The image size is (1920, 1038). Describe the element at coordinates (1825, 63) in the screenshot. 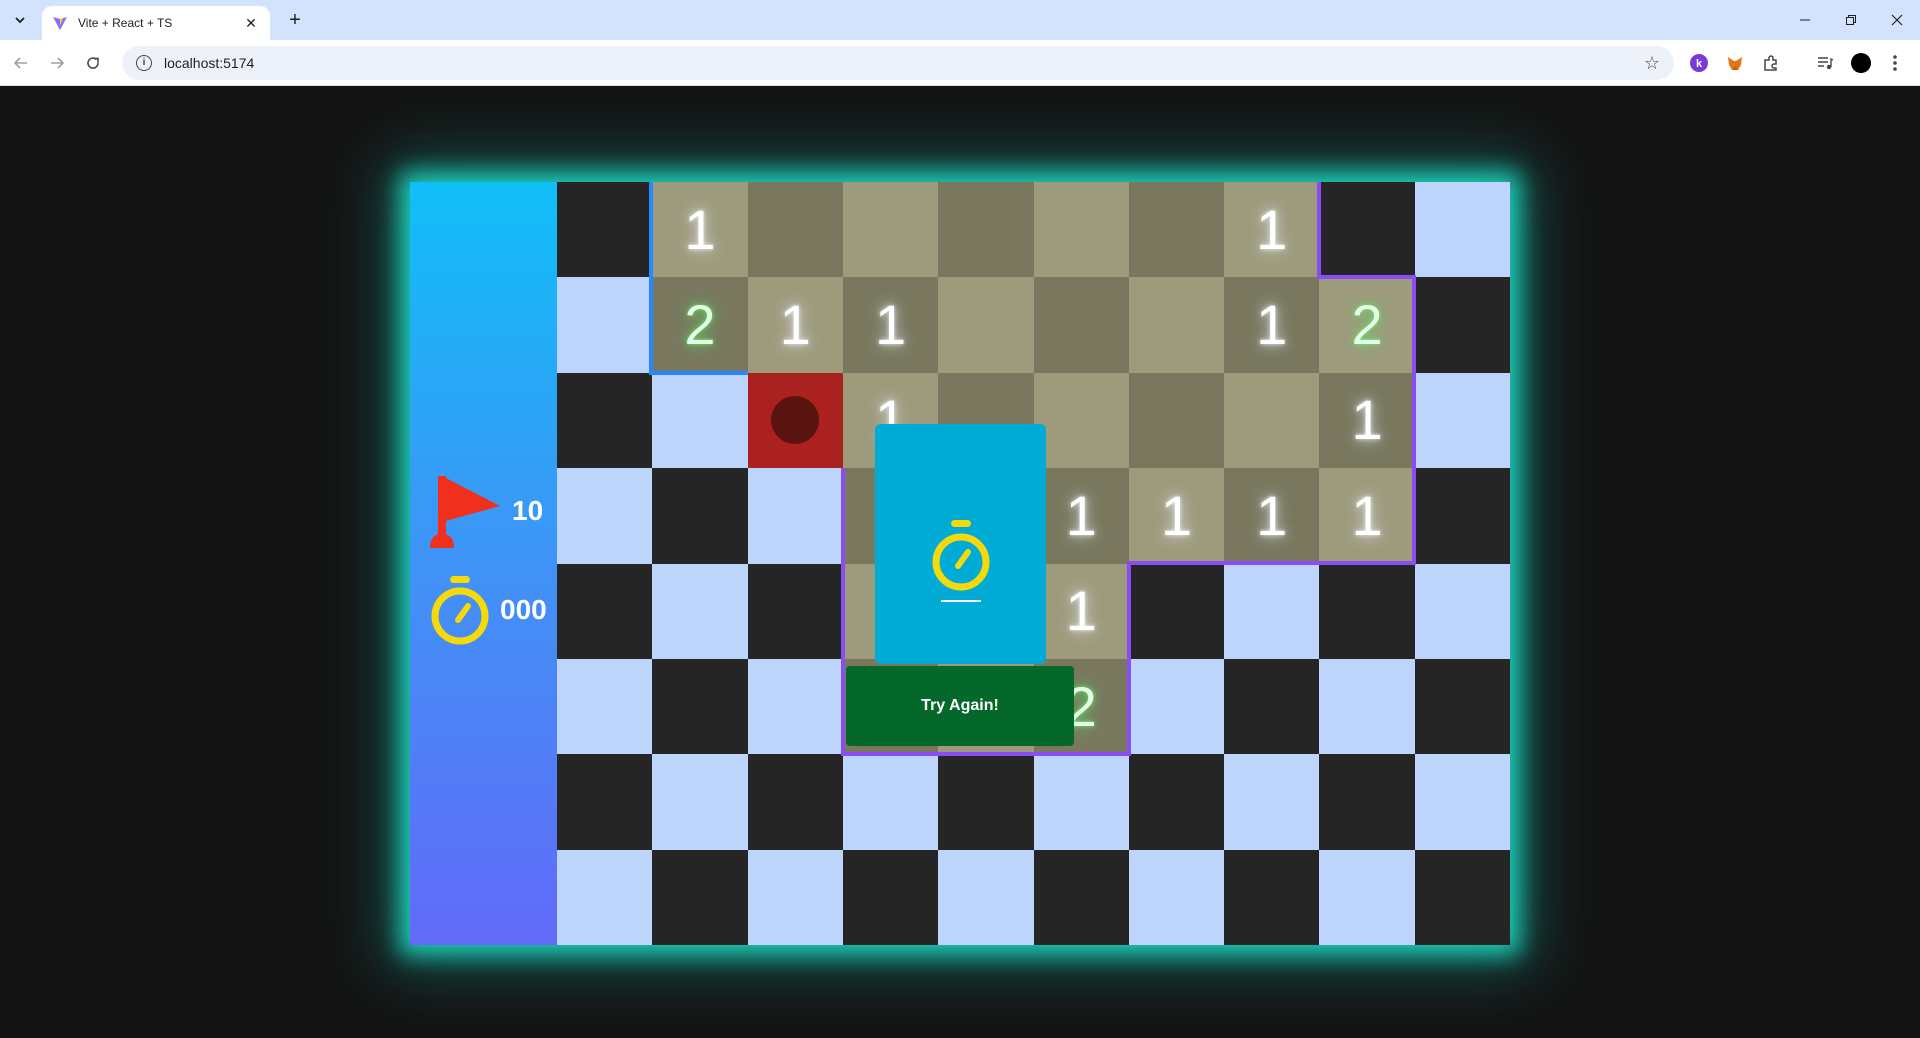

I see `media-control-icon` at that location.